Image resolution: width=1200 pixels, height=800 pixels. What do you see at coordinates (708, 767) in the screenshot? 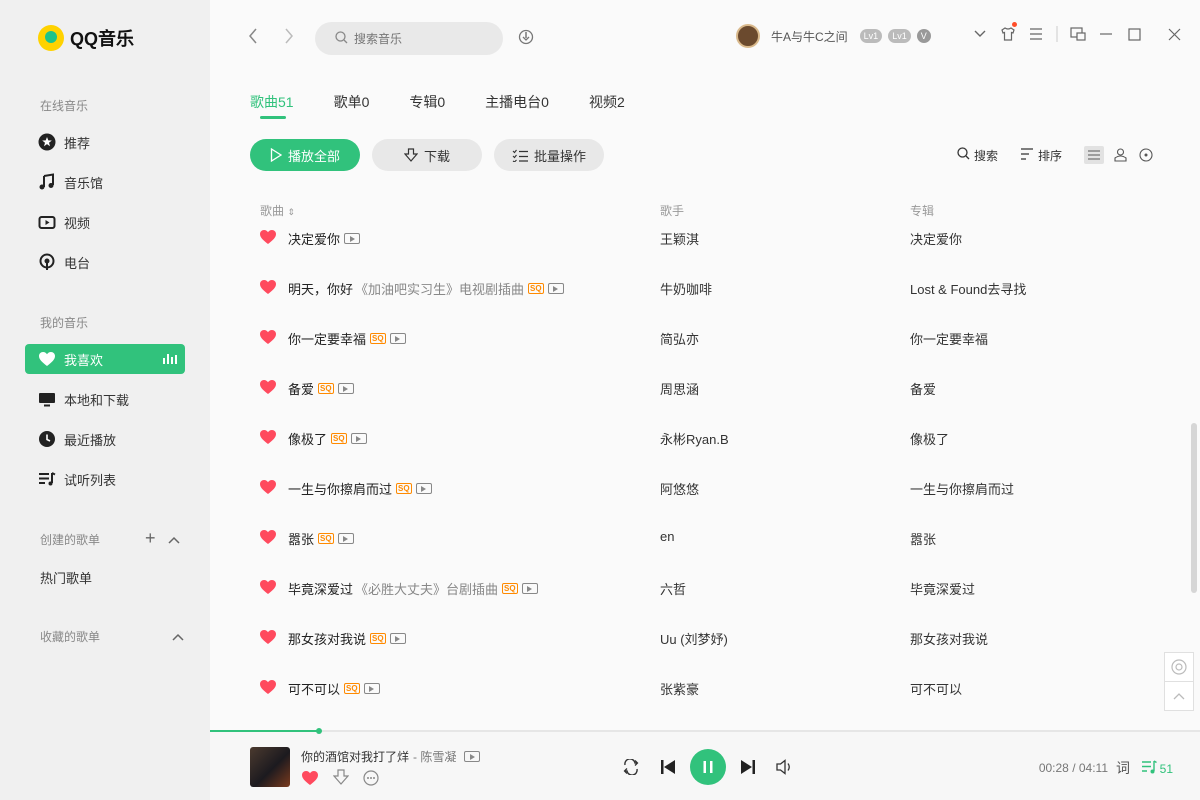
I see `pause-button` at bounding box center [708, 767].